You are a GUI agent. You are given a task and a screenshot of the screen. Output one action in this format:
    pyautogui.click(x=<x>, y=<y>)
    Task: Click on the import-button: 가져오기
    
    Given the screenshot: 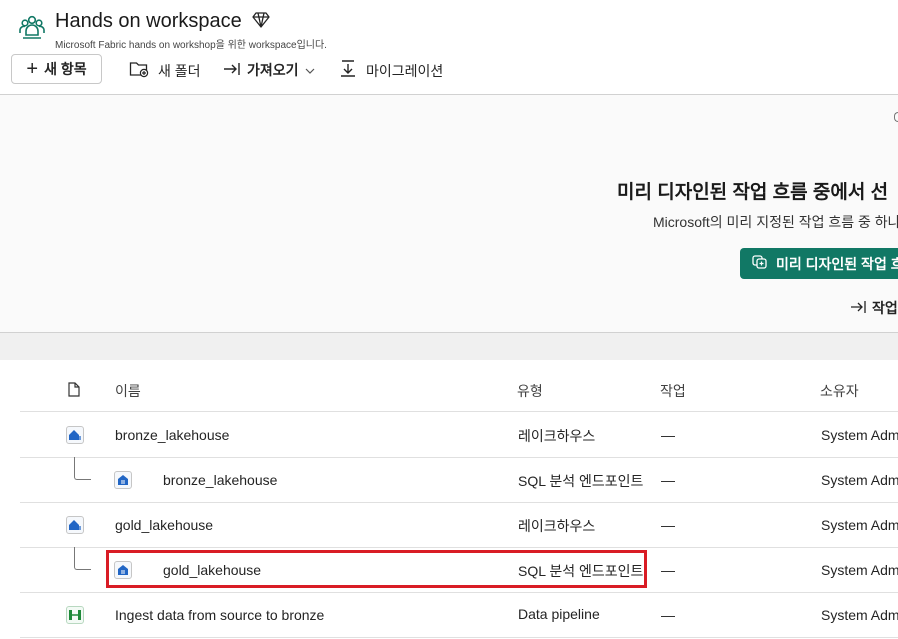 What is the action you would take?
    pyautogui.click(x=269, y=70)
    